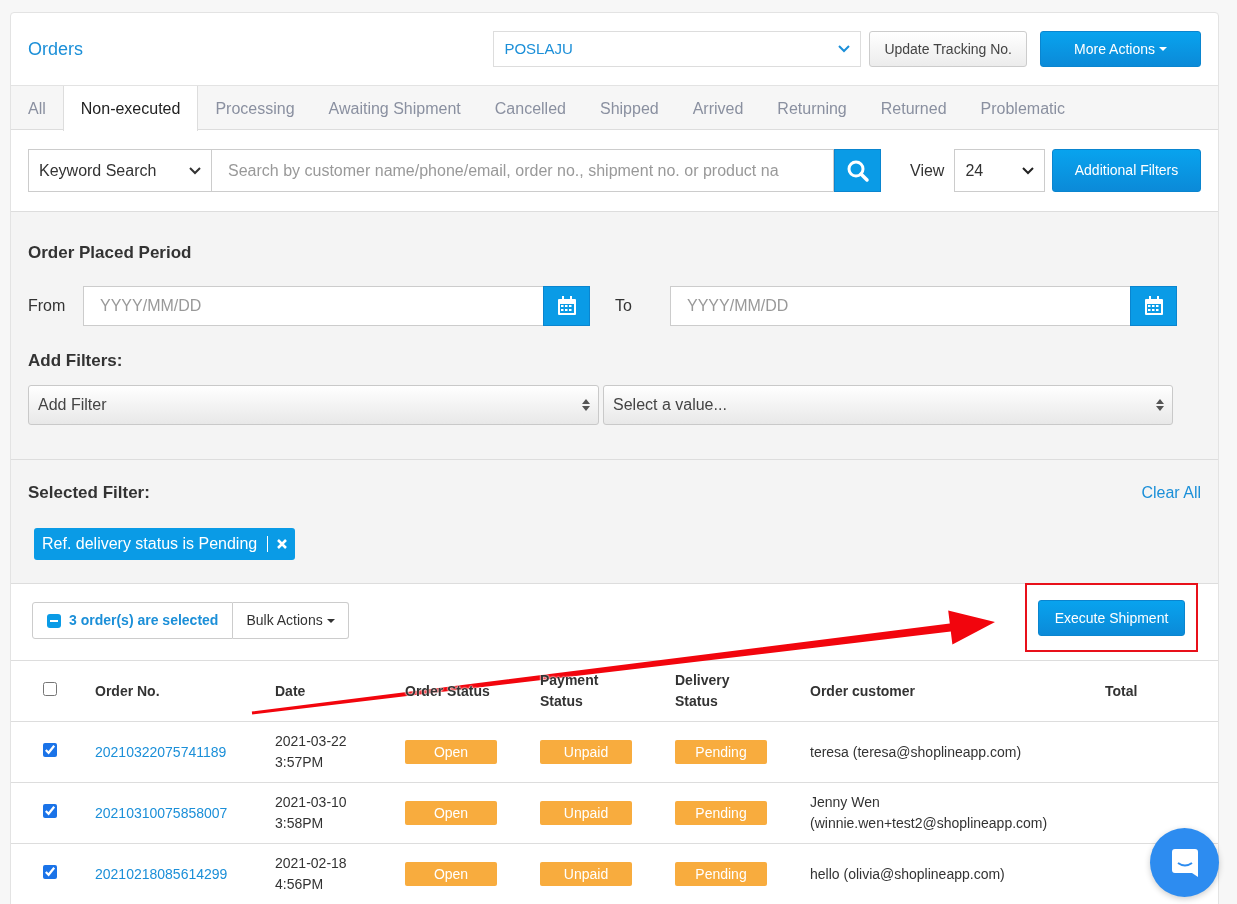 This screenshot has width=1237, height=904. Describe the element at coordinates (161, 751) in the screenshot. I see `order-link: 20210322075741189` at that location.